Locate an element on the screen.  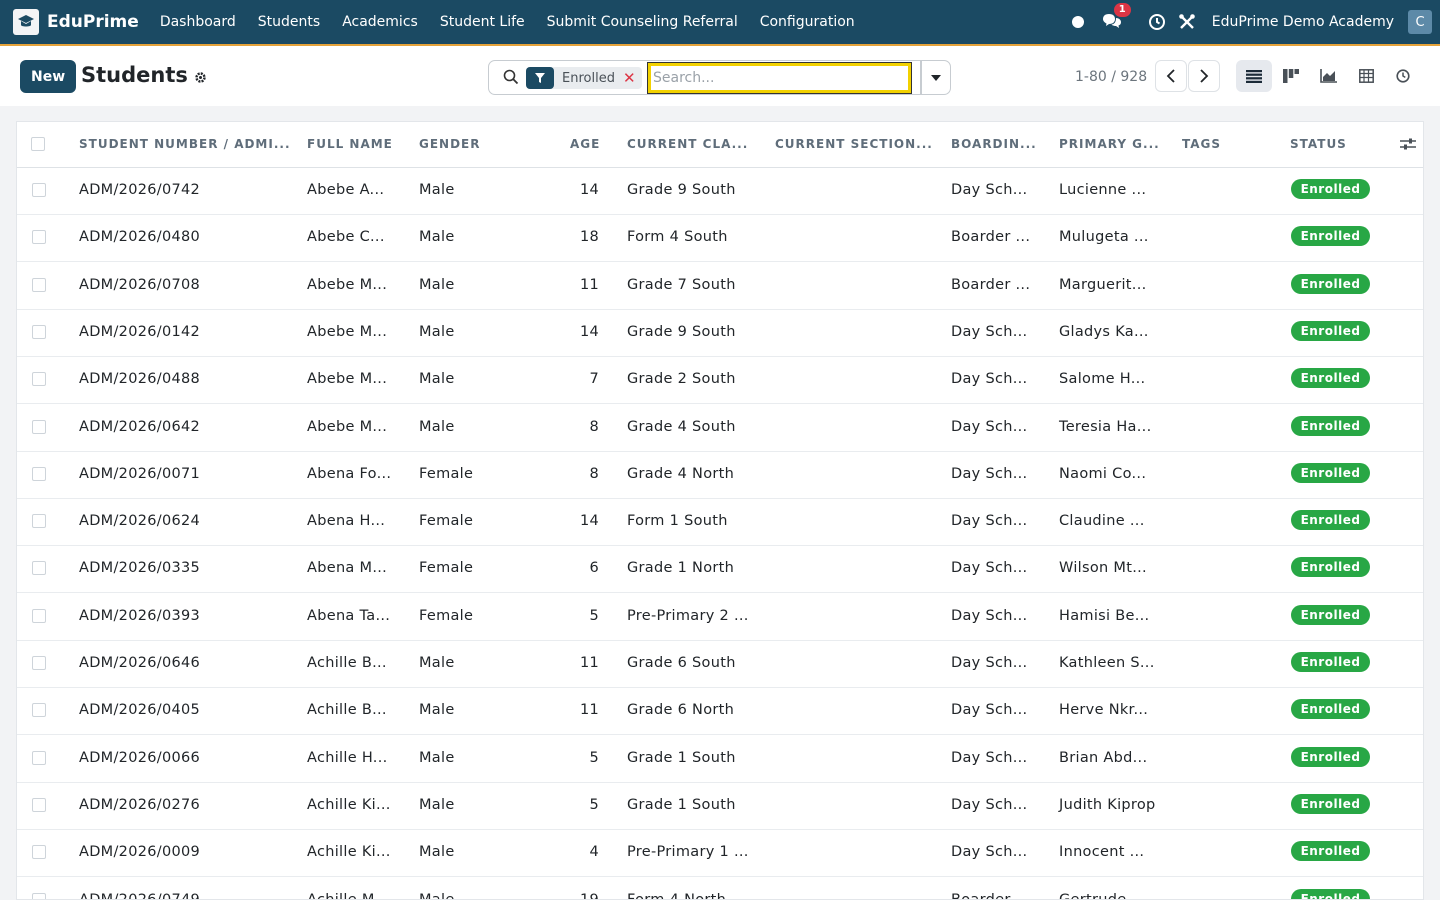
menu-item-students: Students is located at coordinates (289, 22).